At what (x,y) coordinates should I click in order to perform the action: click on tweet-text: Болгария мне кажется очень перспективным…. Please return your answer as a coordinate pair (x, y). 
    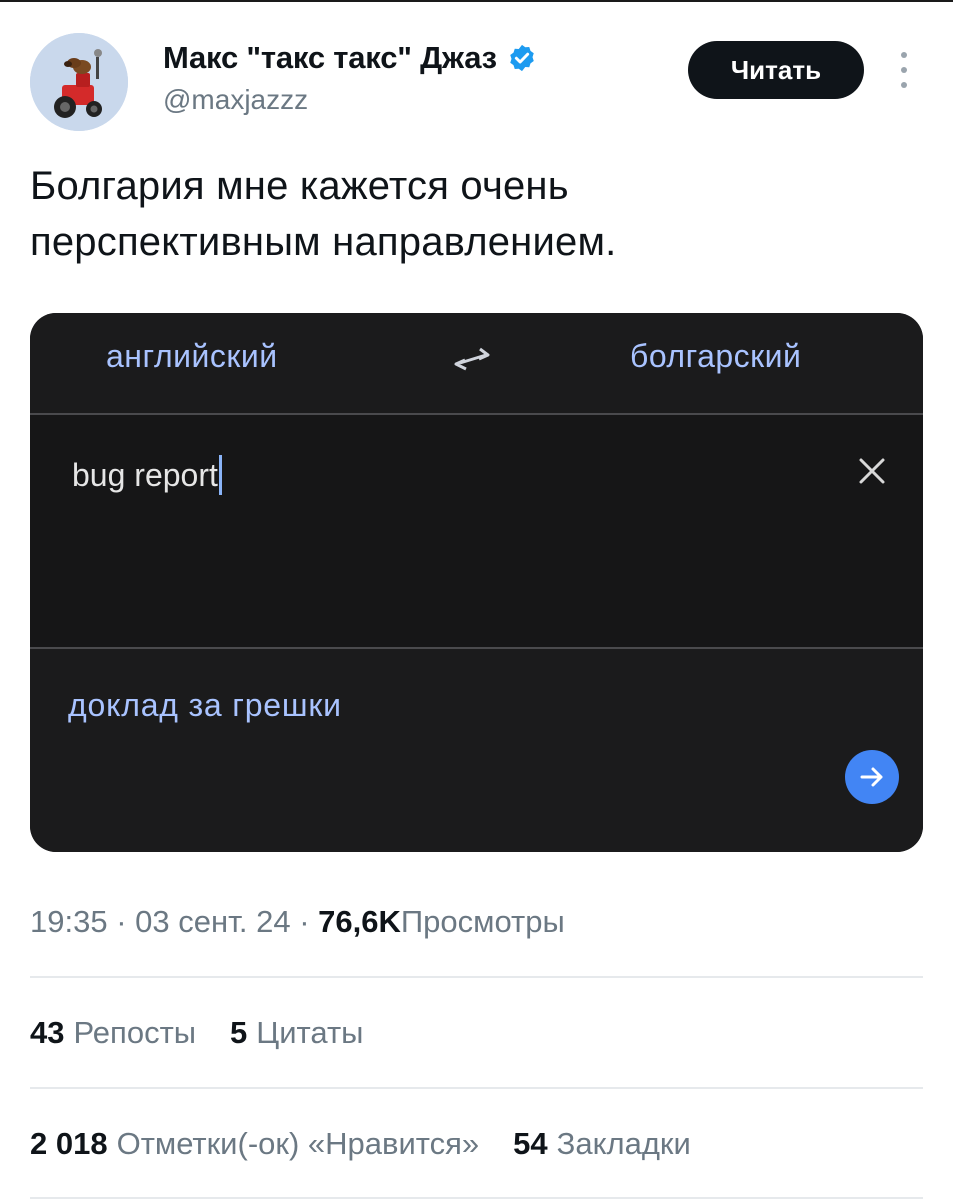
    Looking at the image, I should click on (470, 214).